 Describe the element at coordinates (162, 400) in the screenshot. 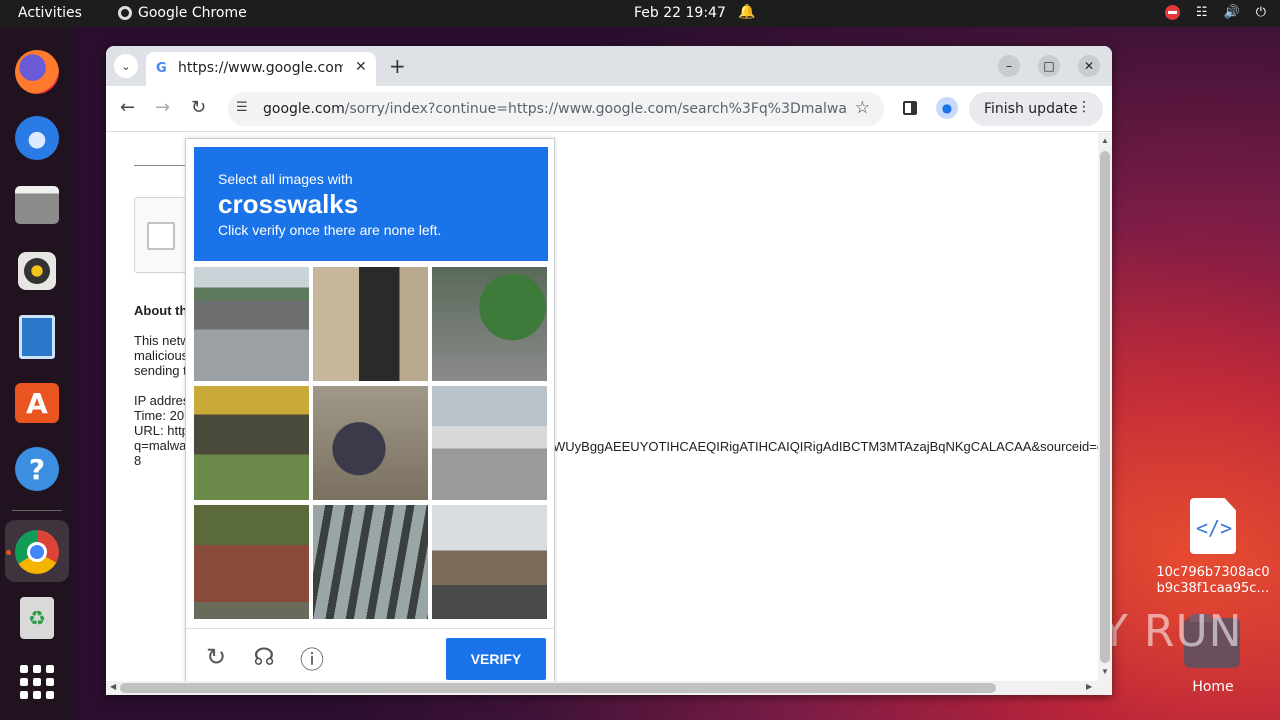

I see `ip-line: IP addres` at that location.